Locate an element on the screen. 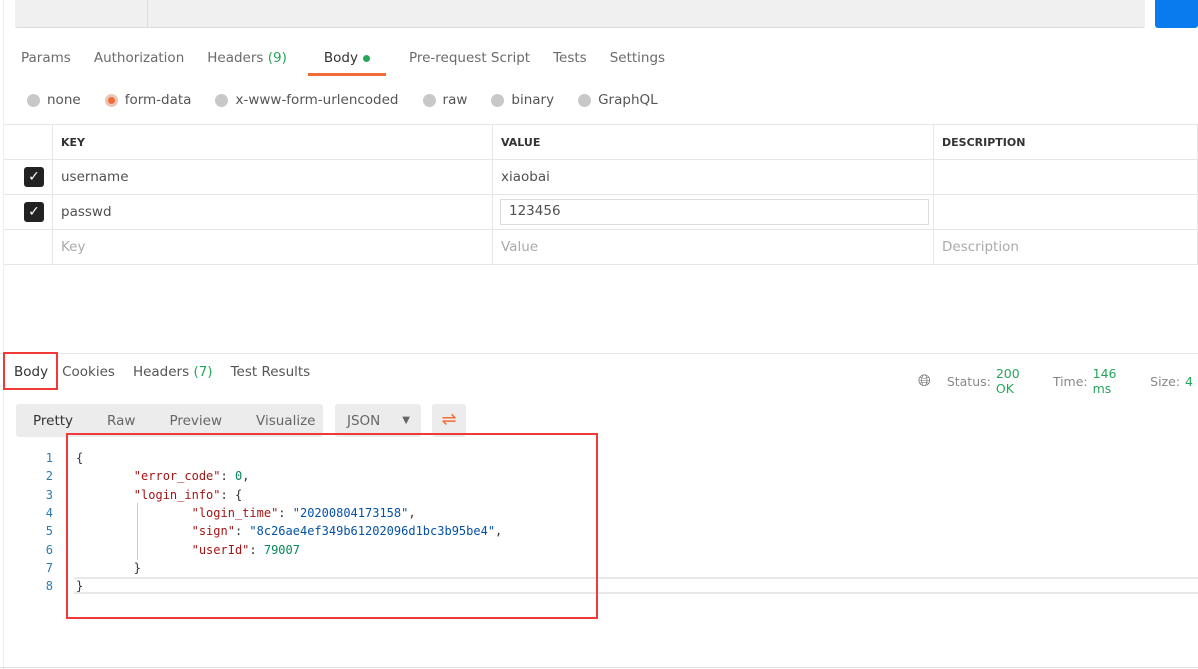  key-cell: passwd is located at coordinates (272, 212).